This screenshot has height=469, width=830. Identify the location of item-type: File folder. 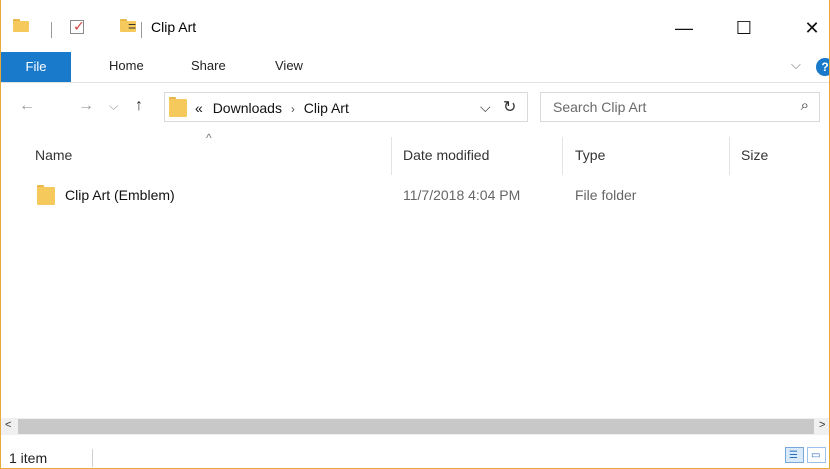
(606, 195).